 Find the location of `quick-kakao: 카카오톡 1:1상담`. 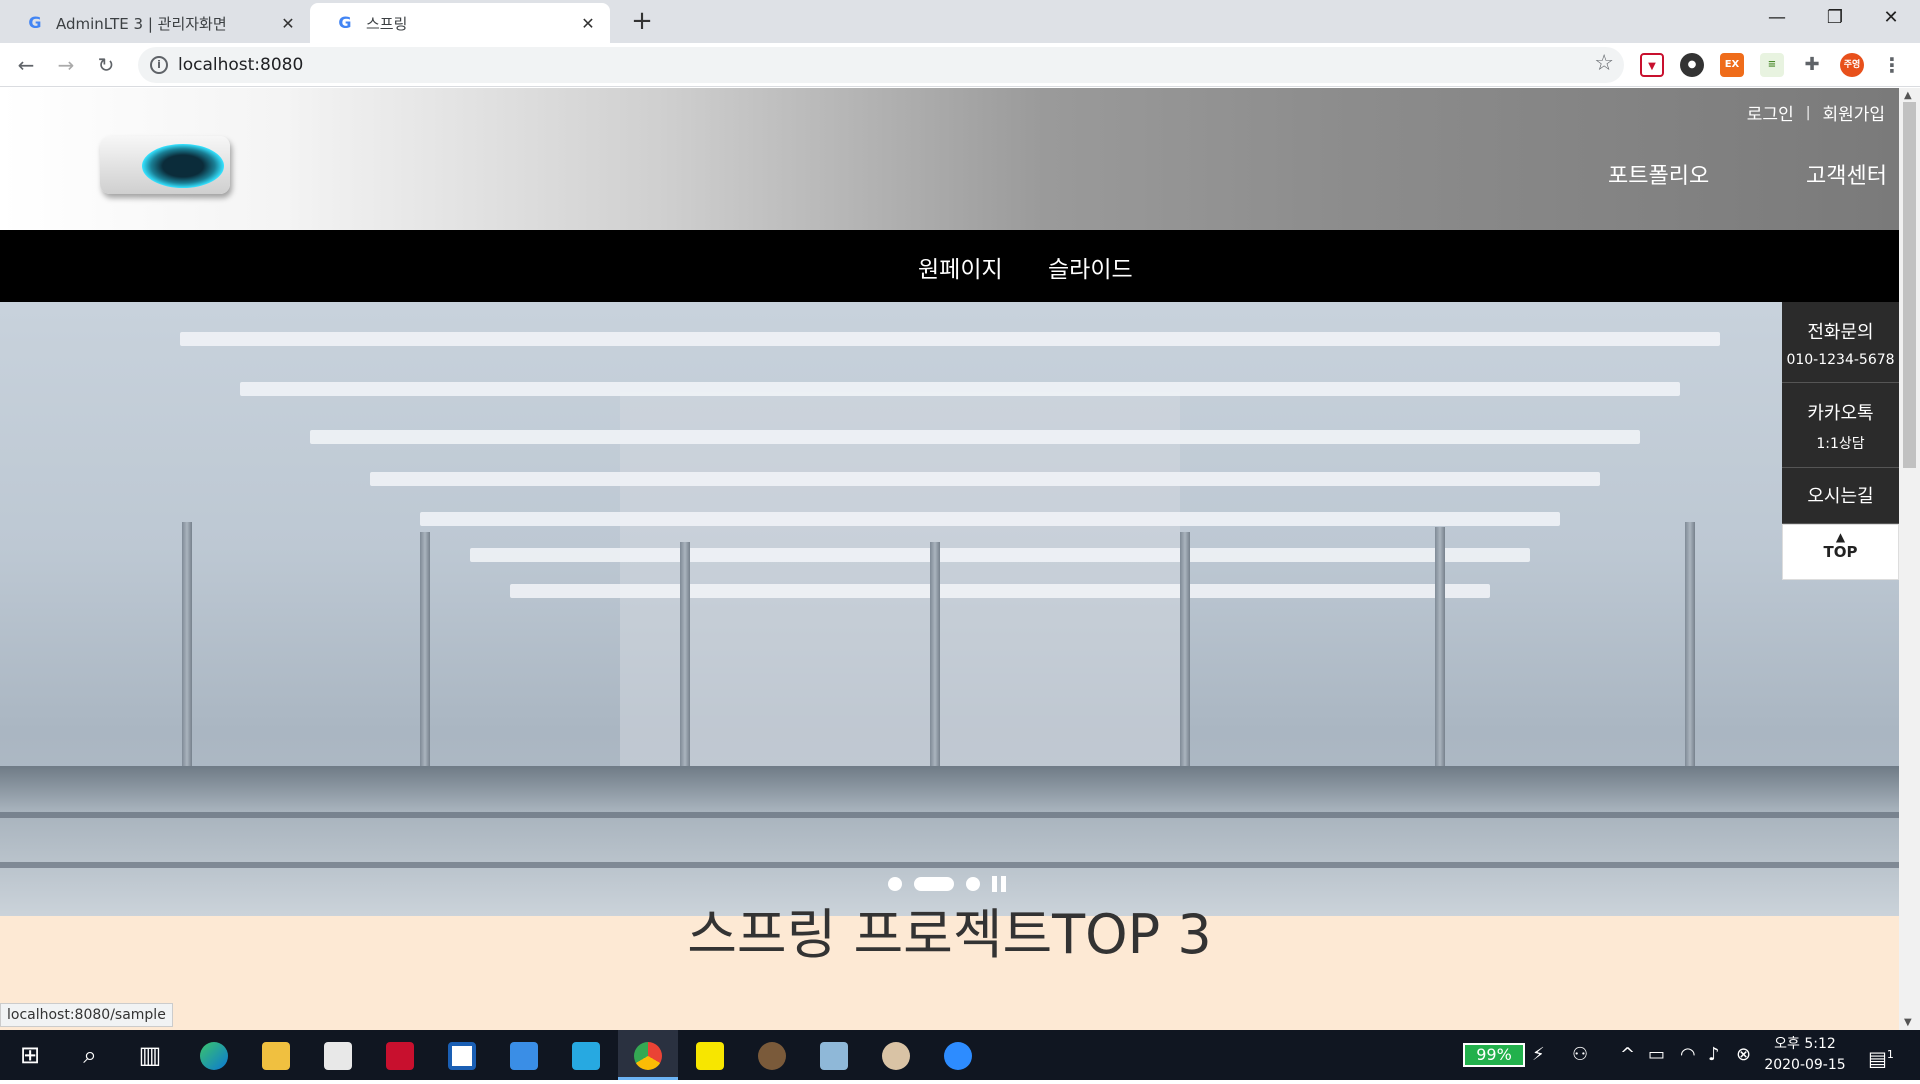

quick-kakao: 카카오톡 1:1상담 is located at coordinates (1840, 425).